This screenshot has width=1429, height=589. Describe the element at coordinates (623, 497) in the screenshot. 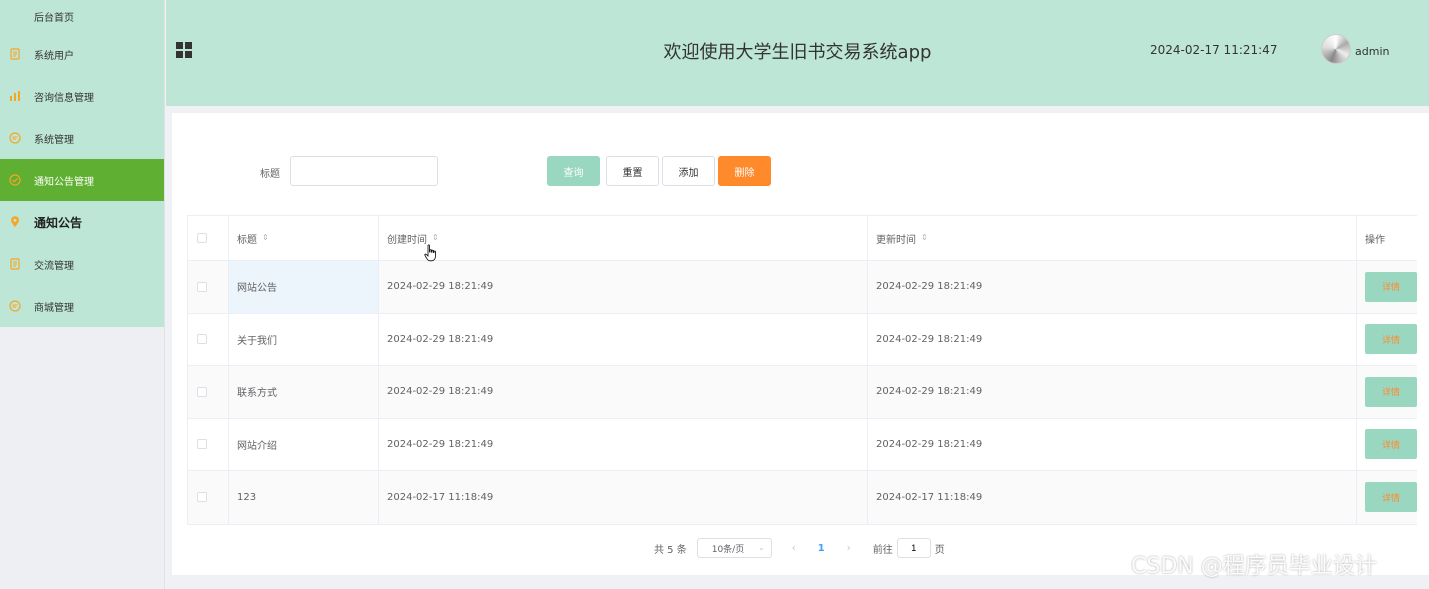

I see `row-created: 2024-02-17 11:18:49` at that location.